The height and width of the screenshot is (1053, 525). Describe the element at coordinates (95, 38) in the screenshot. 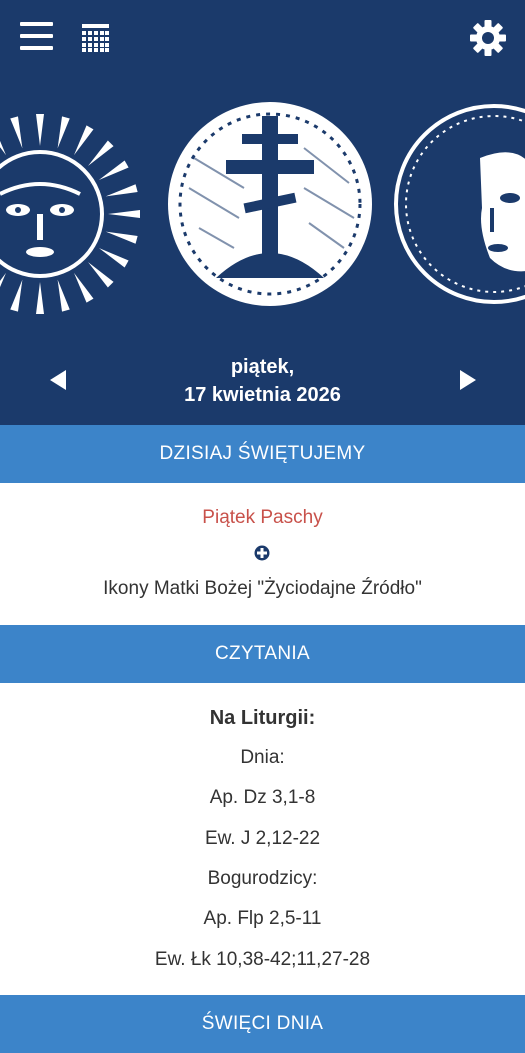

I see `calendar-grid-icon` at that location.